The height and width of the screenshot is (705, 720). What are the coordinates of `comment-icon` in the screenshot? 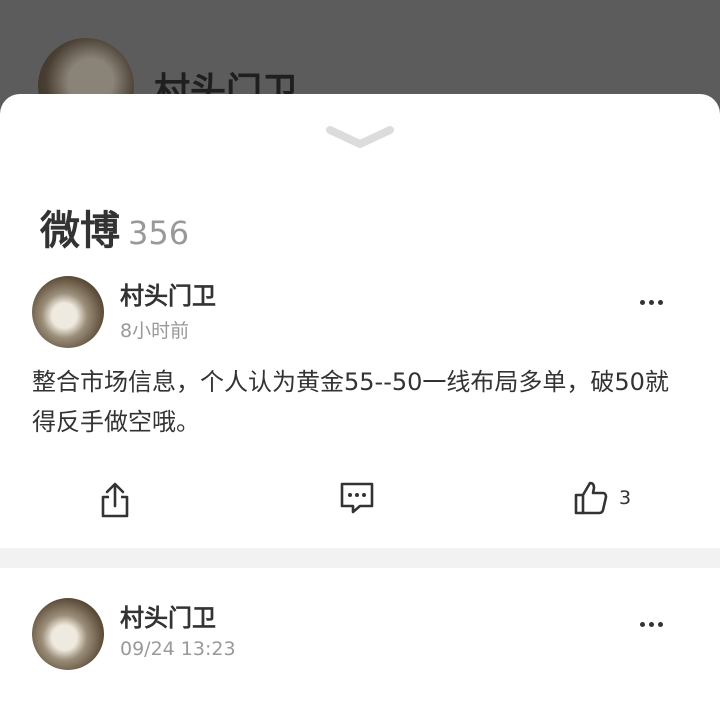 It's located at (357, 498).